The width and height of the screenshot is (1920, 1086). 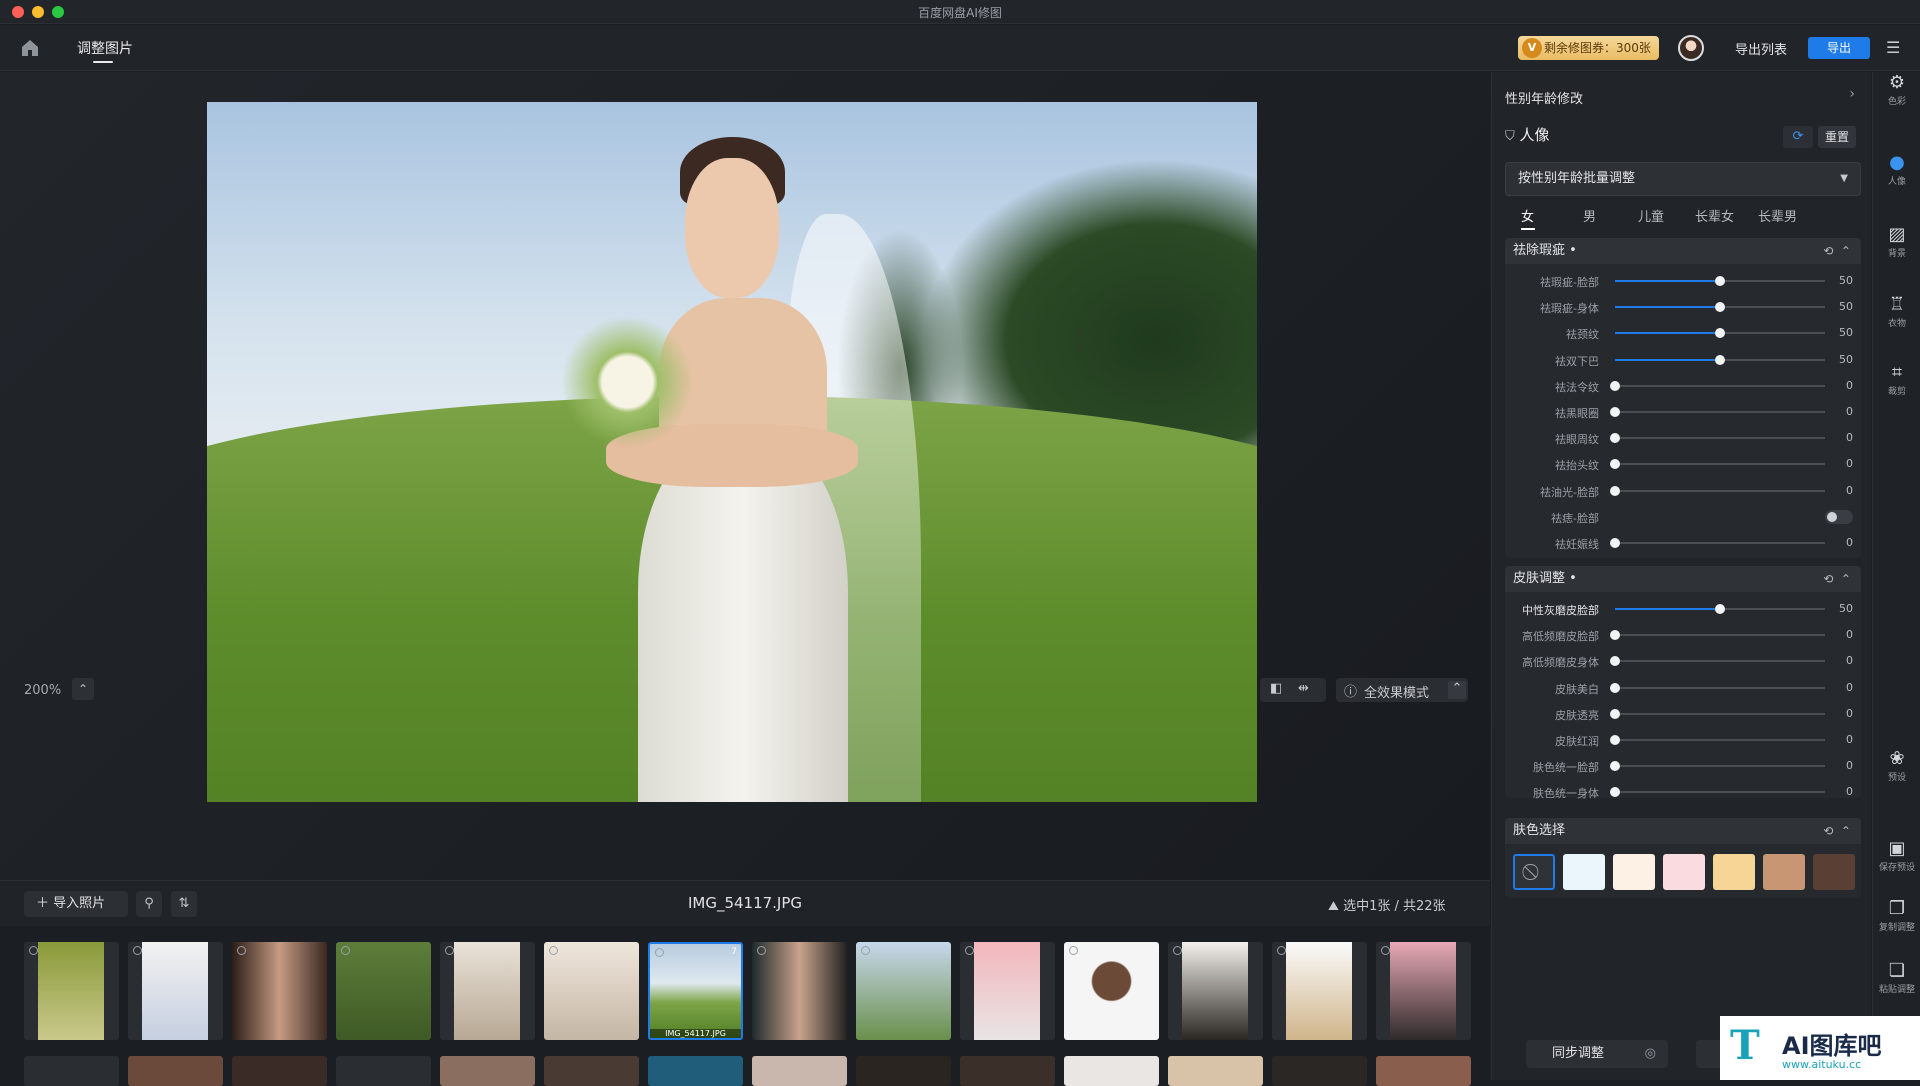 What do you see at coordinates (1839, 516) in the screenshot?
I see `toggle-switch` at bounding box center [1839, 516].